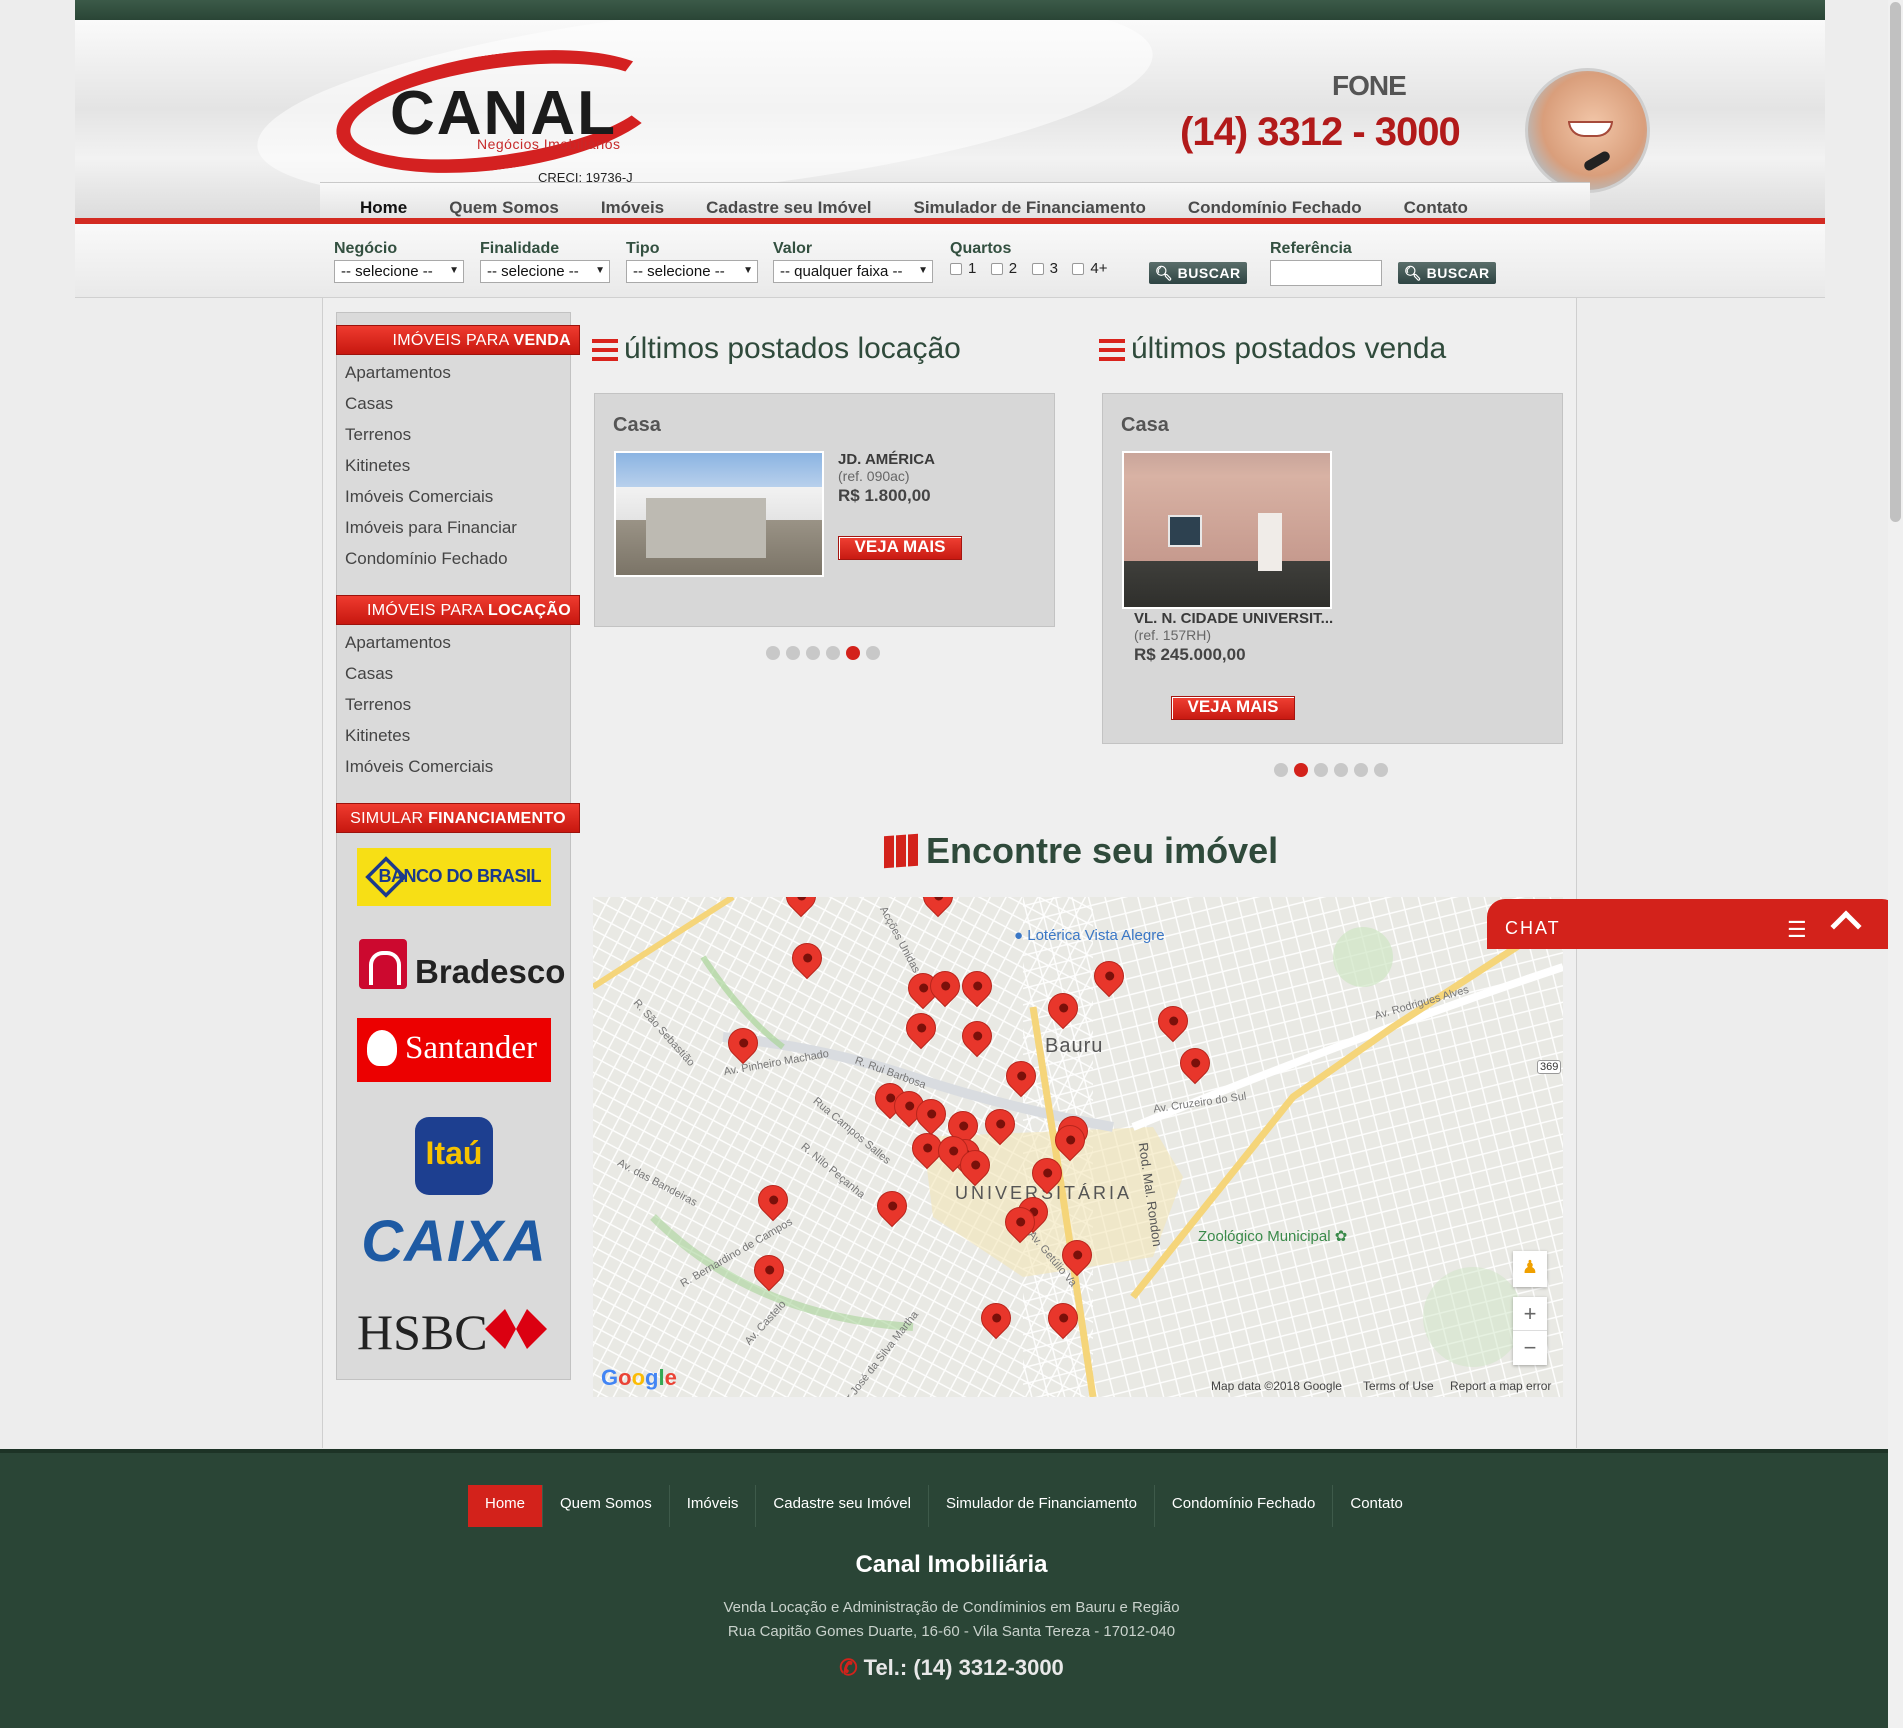  I want to click on bank-bradesco: Bradesco, so click(461, 965).